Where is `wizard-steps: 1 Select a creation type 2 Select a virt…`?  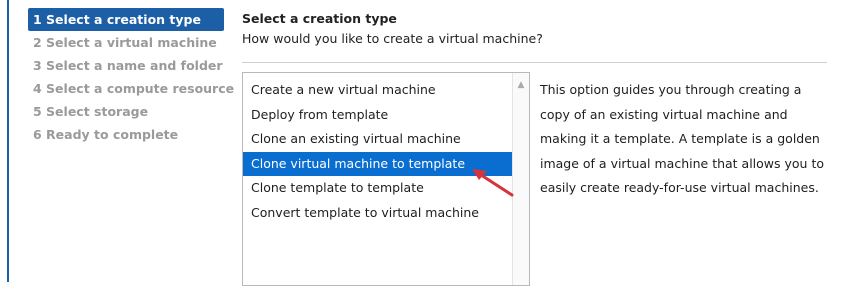
wizard-steps: 1 Select a creation type 2 Select a virt… is located at coordinates (131, 77).